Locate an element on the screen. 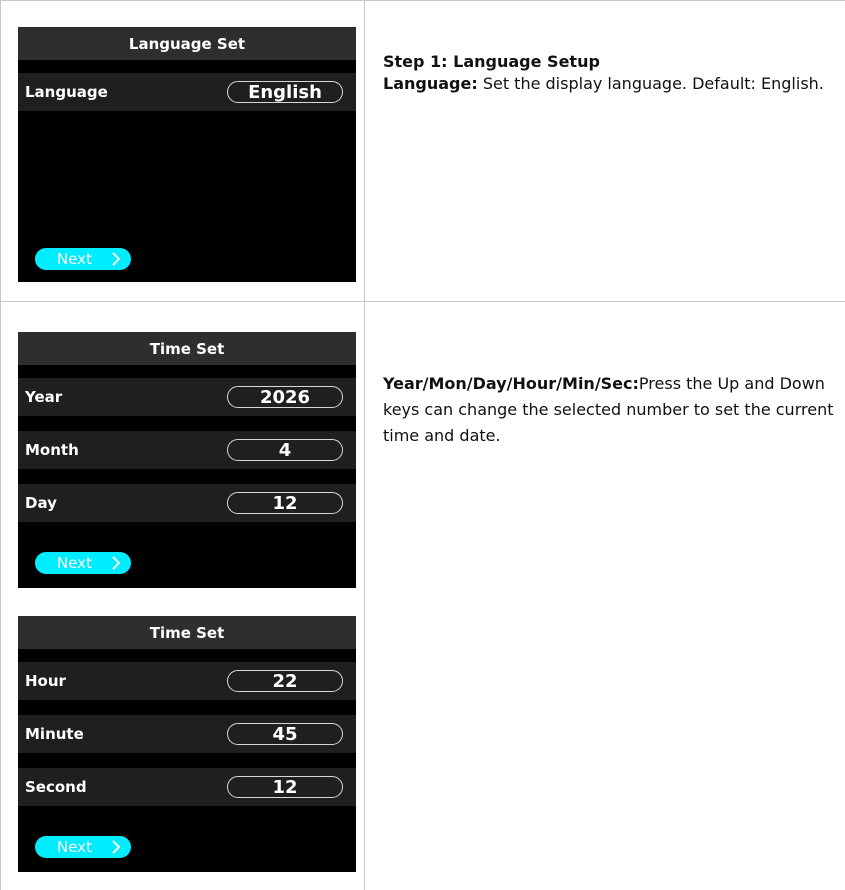  setting-row-month: Month 4 is located at coordinates (187, 450).